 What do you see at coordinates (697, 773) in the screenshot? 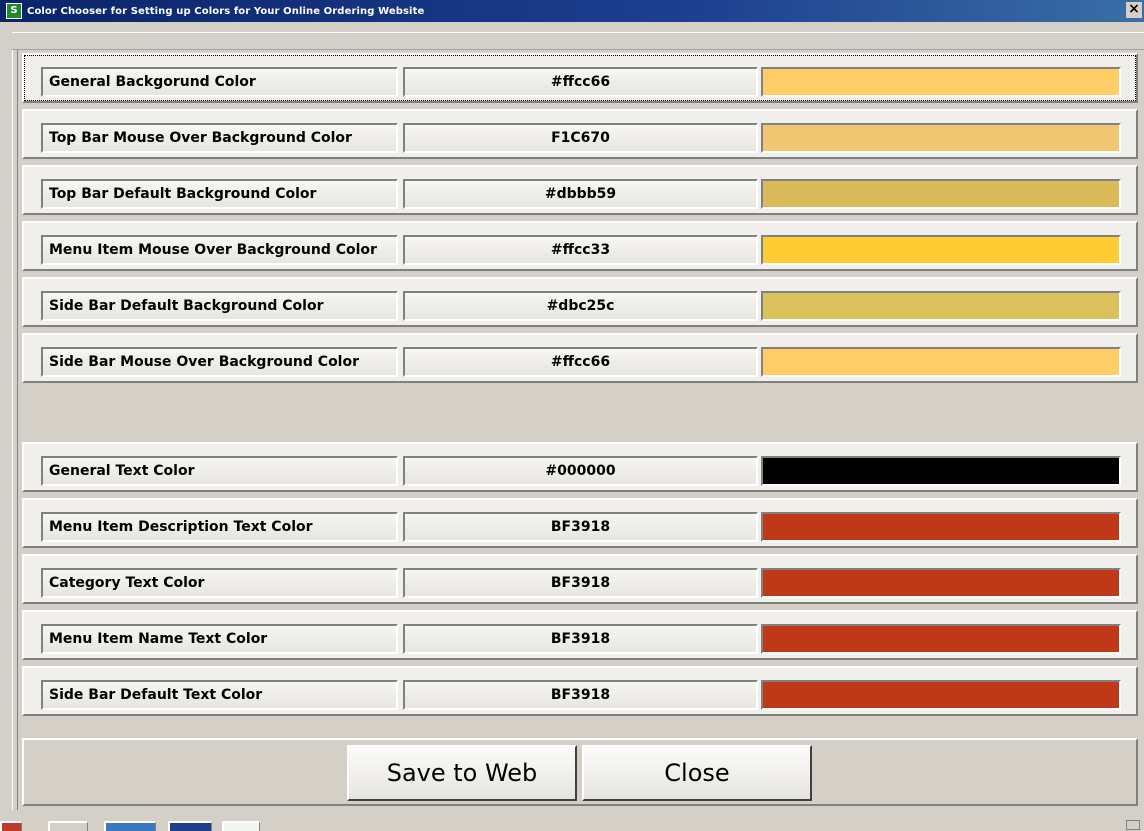
I see `close-button: Close` at bounding box center [697, 773].